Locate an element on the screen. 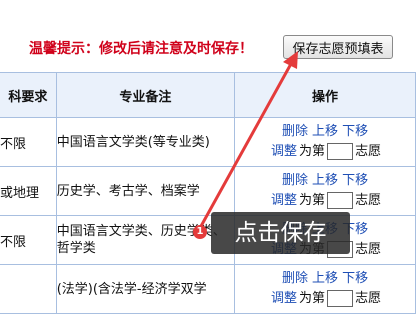  step-badge: 1 is located at coordinates (200, 232).